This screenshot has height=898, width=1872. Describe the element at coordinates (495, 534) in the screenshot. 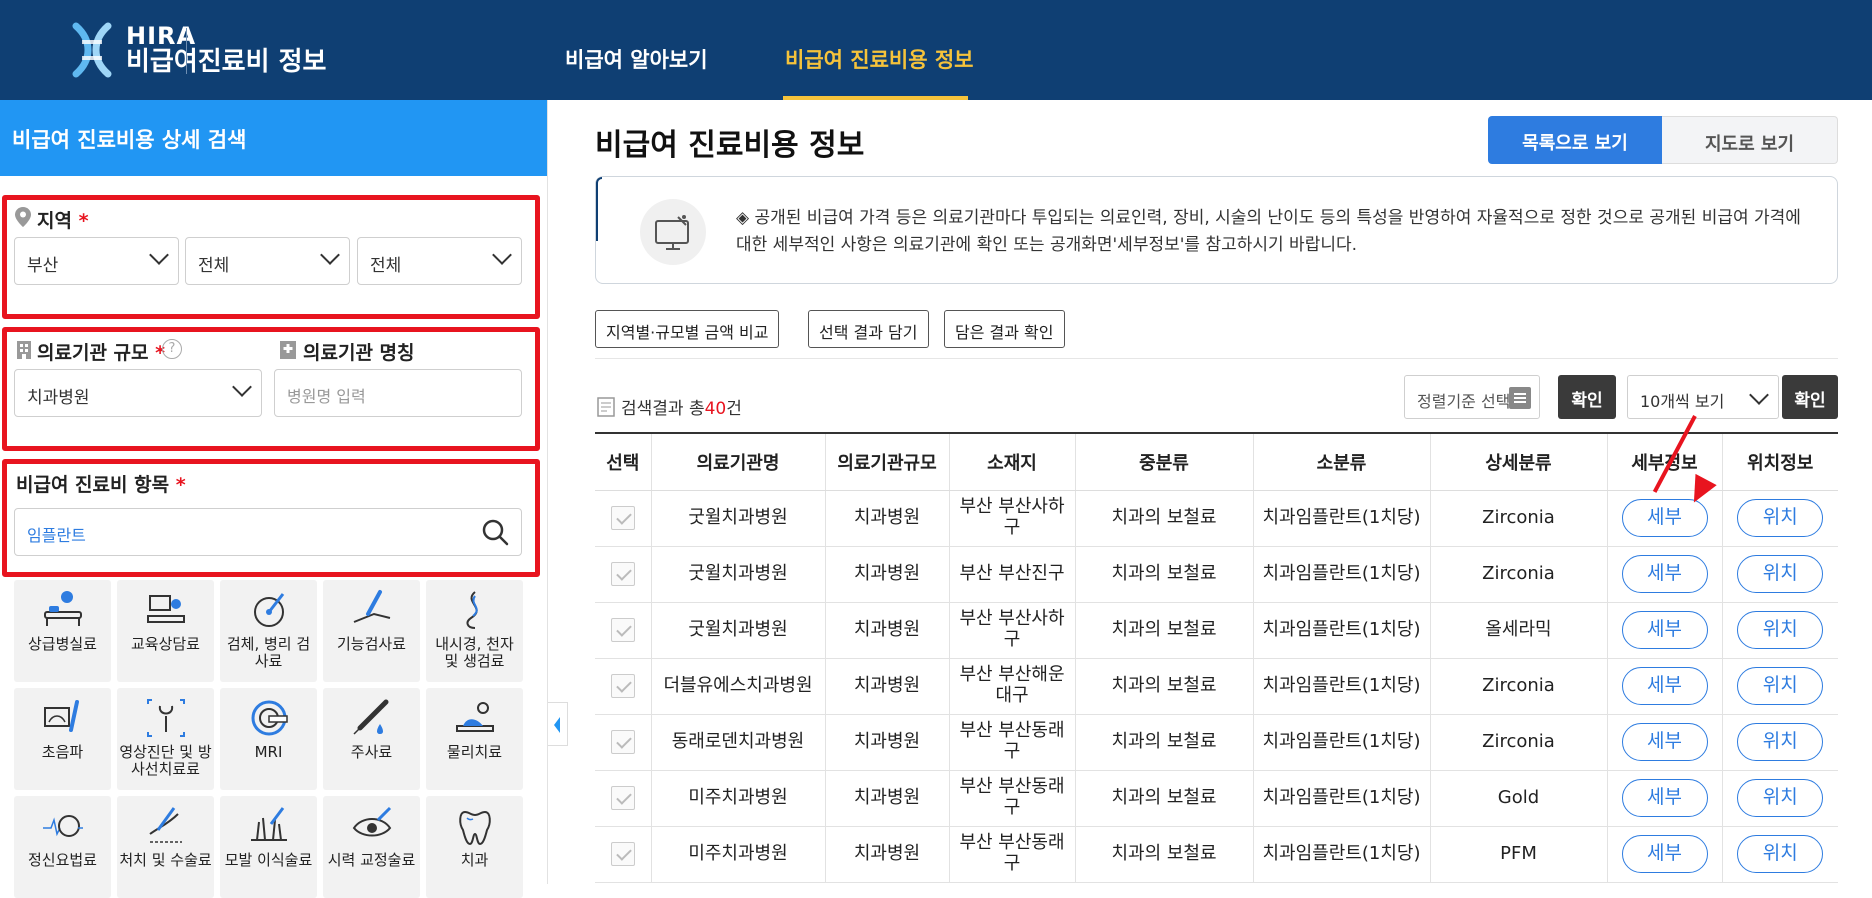

I see `search-icon` at that location.